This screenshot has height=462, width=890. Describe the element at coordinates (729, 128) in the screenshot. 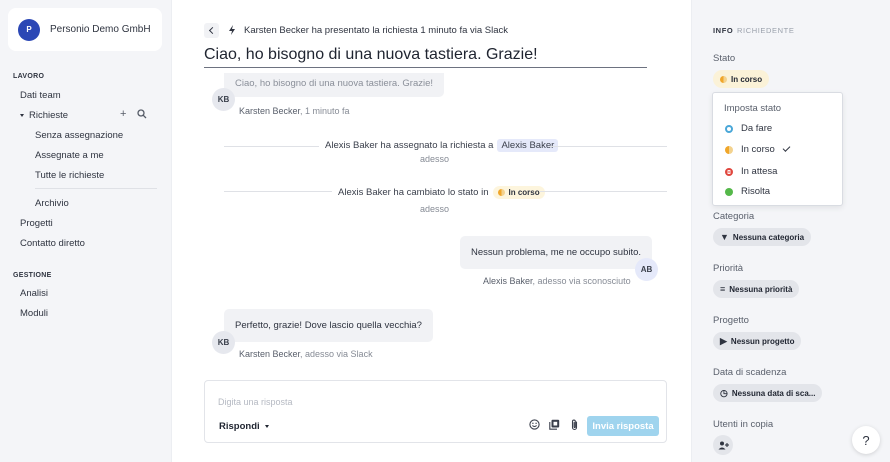

I see `todo-status-icon` at that location.